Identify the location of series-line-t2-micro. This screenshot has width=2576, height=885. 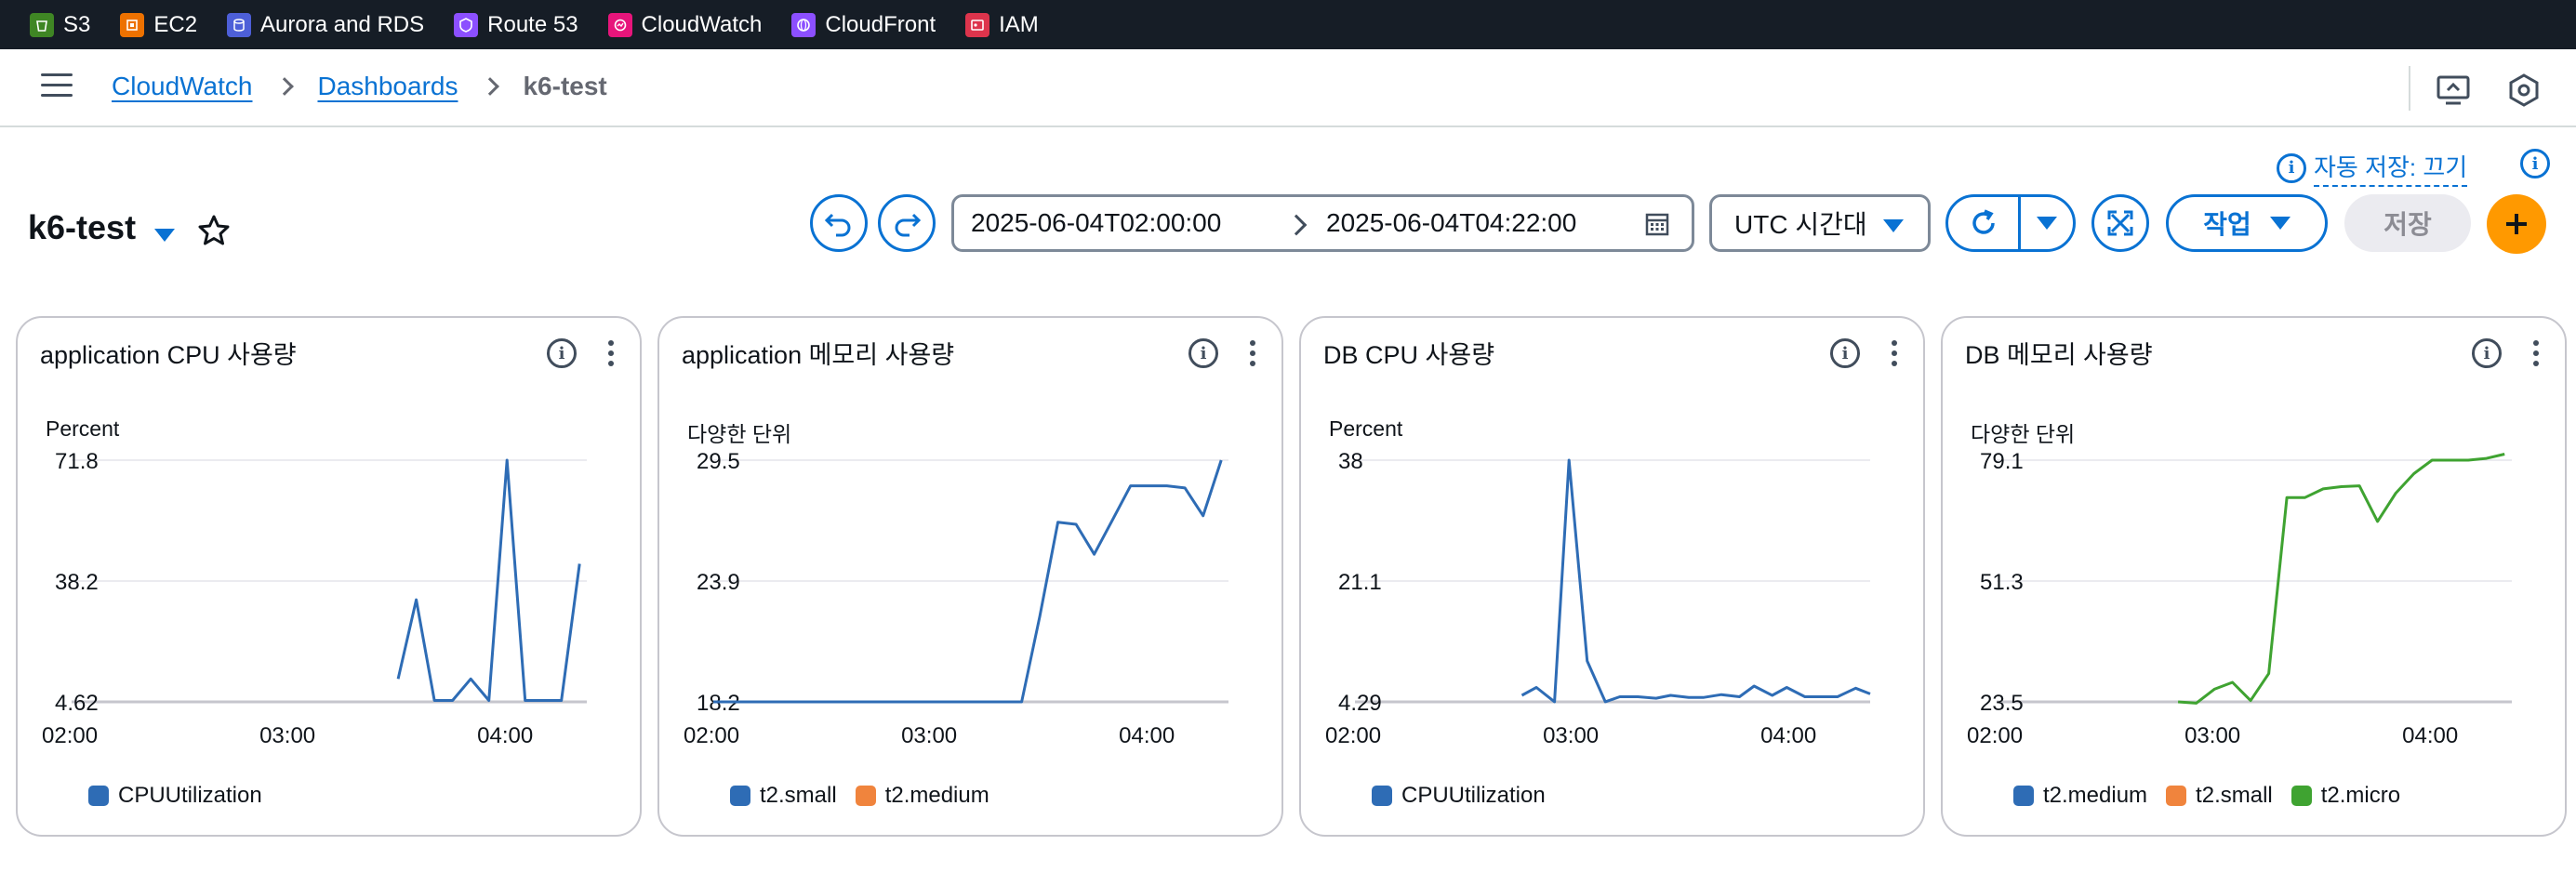
(2341, 579).